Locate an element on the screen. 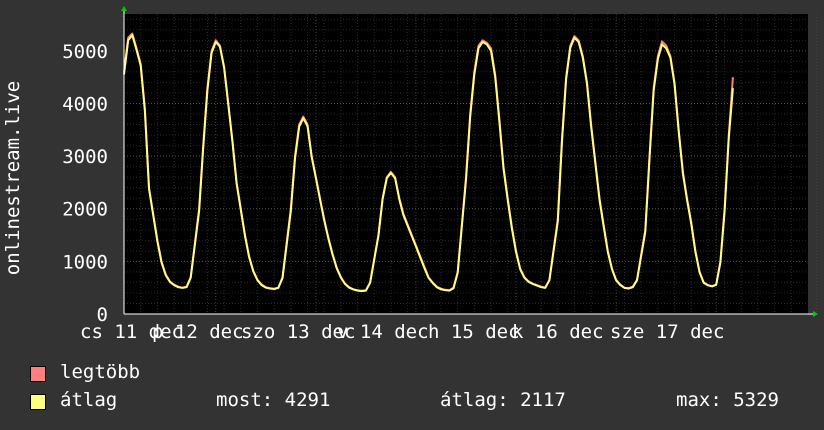 This screenshot has width=824, height=430. y-tick-label: 2000 is located at coordinates (85, 210).